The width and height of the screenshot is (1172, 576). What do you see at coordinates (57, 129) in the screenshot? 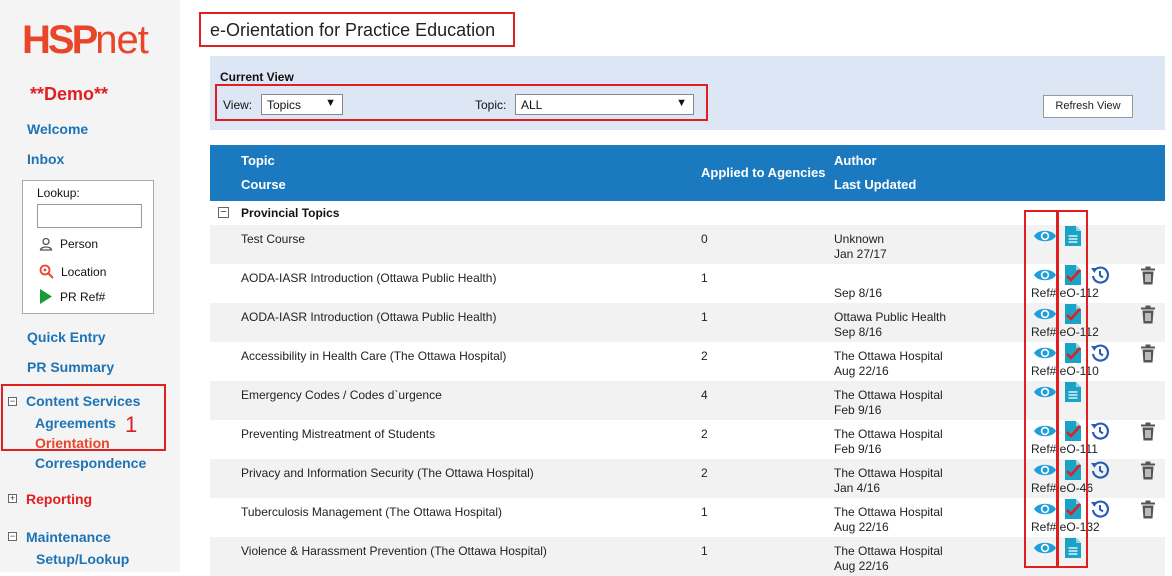
I see `nav-welcome: Welcome` at bounding box center [57, 129].